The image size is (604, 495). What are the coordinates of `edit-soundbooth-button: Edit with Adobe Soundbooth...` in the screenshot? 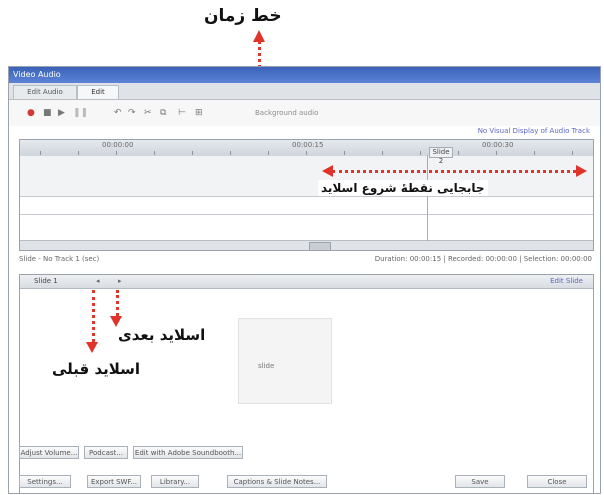 It's located at (188, 452).